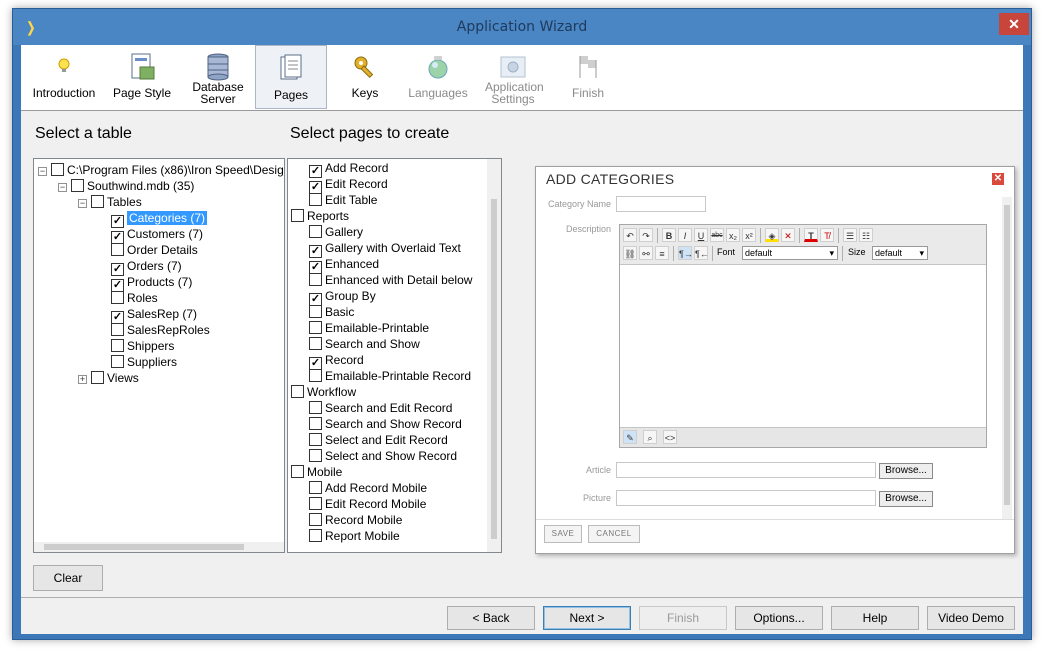 The height and width of the screenshot is (658, 1058). Describe the element at coordinates (365, 77) in the screenshot. I see `step-keys: Keys` at that location.